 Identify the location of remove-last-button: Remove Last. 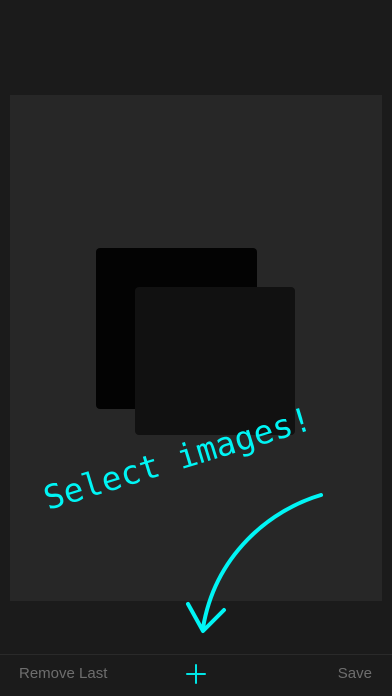
(63, 673).